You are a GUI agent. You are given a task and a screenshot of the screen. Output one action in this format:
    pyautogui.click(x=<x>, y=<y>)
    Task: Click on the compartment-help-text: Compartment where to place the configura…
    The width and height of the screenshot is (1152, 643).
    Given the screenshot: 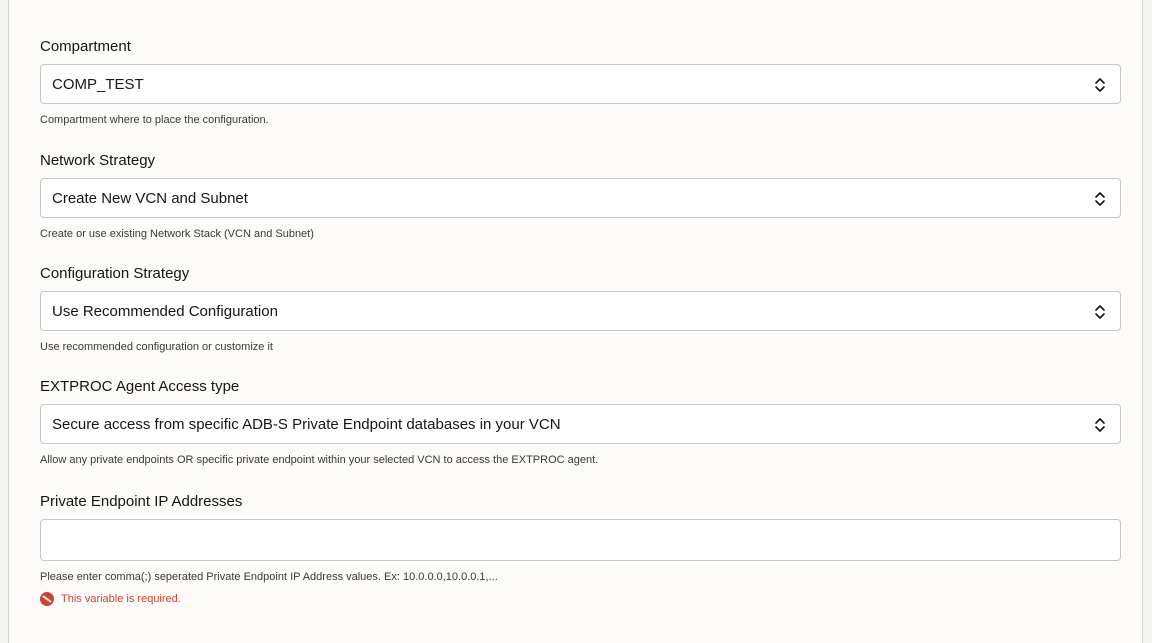 What is the action you would take?
    pyautogui.click(x=154, y=120)
    